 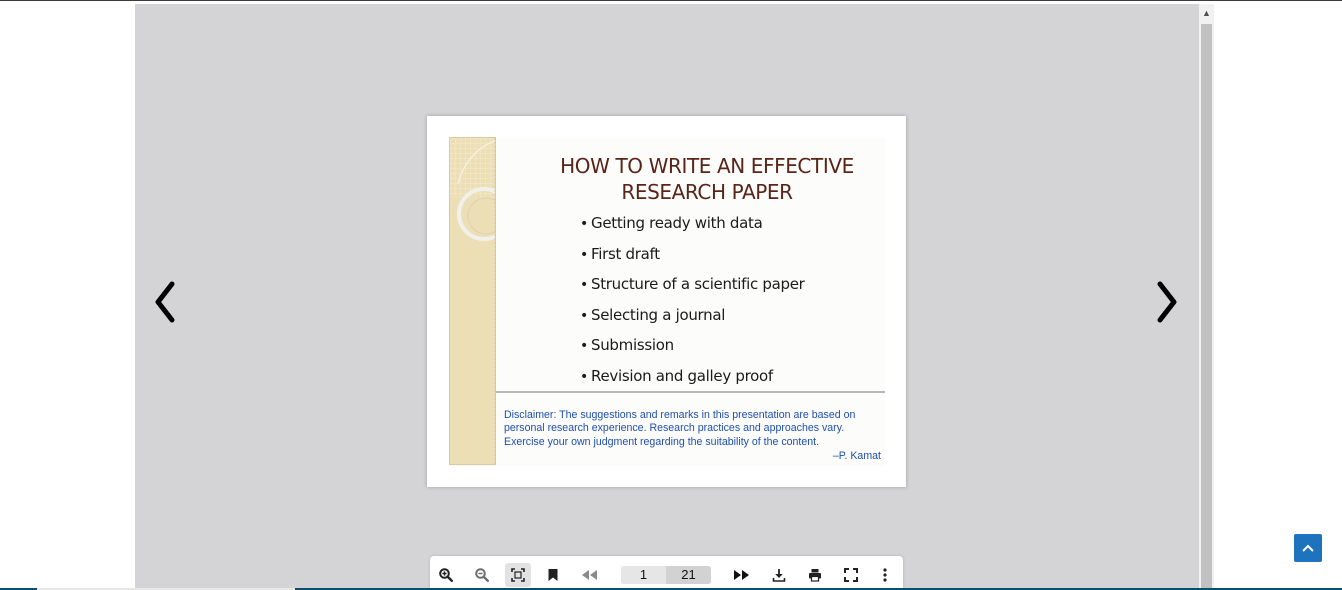 I want to click on total-pages: 21, so click(x=688, y=575).